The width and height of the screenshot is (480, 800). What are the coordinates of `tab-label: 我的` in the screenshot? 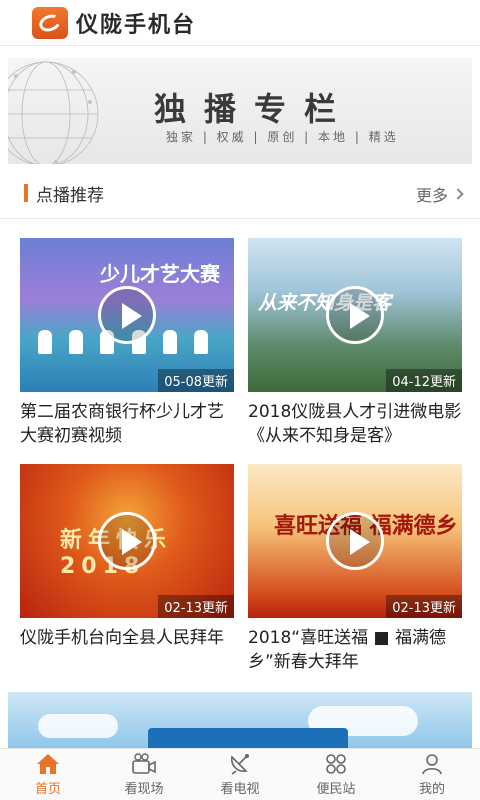 It's located at (431, 789).